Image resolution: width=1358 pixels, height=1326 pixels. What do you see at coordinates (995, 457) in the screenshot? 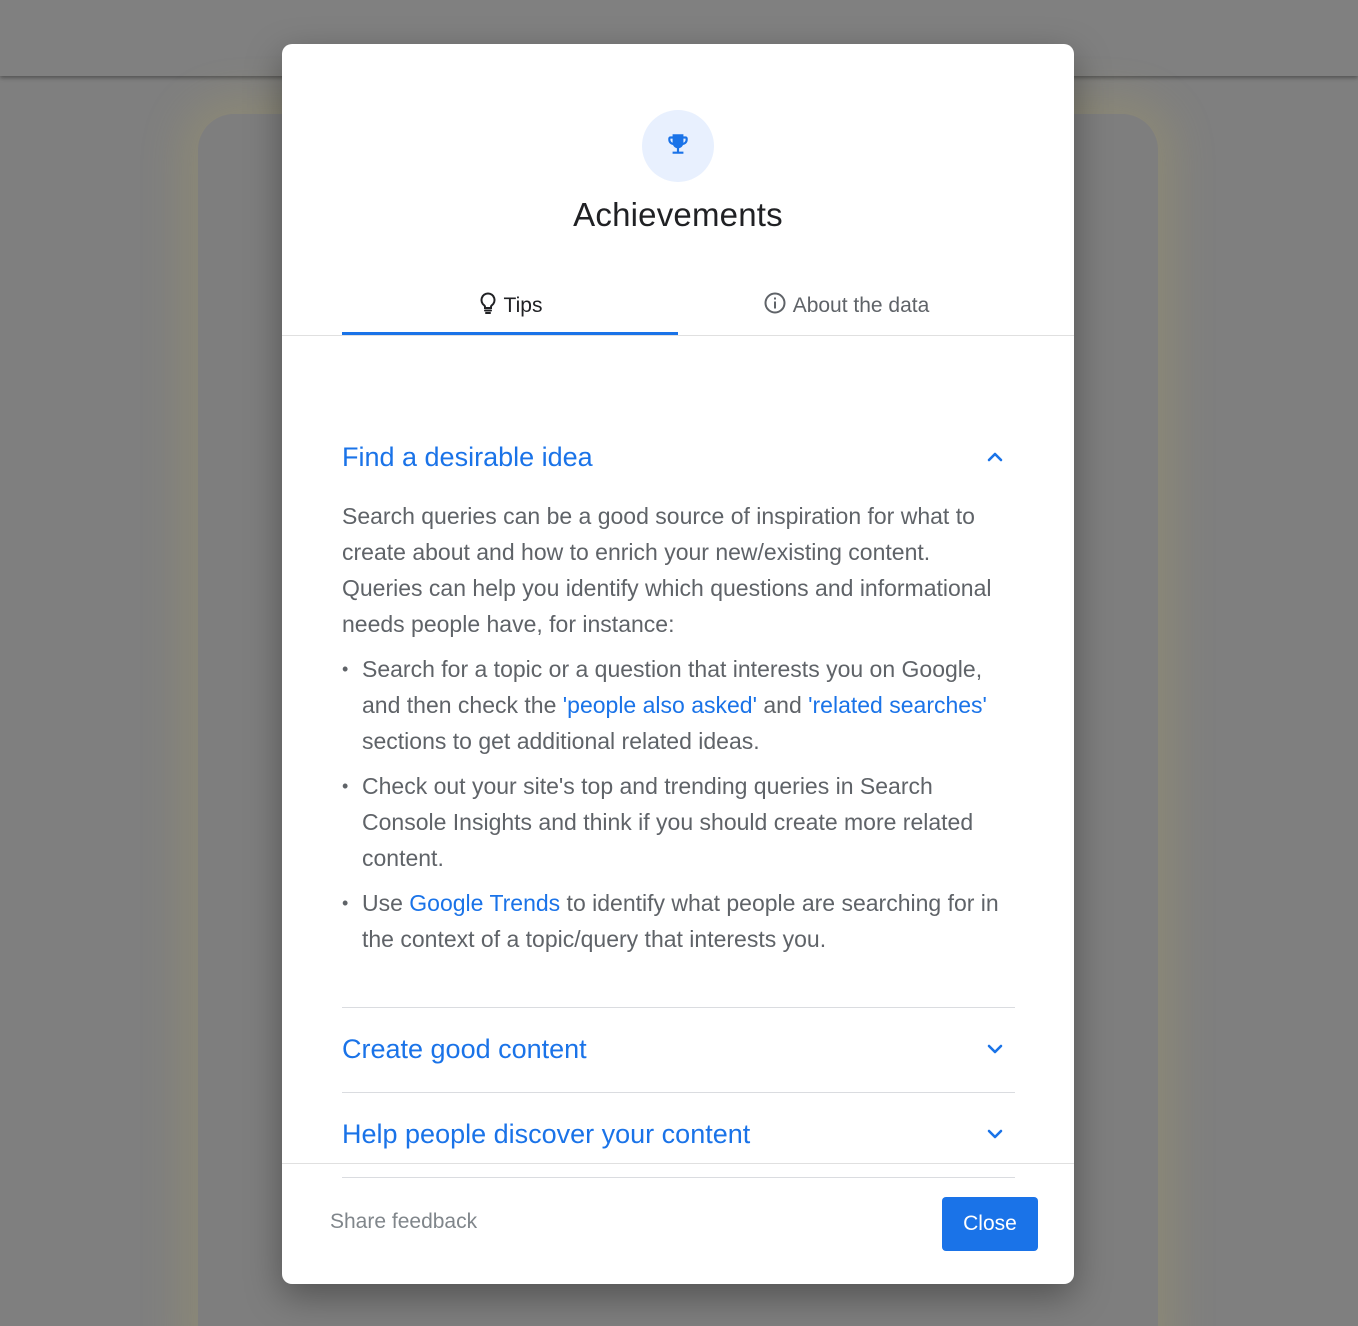
I see `chevron-up-icon` at bounding box center [995, 457].